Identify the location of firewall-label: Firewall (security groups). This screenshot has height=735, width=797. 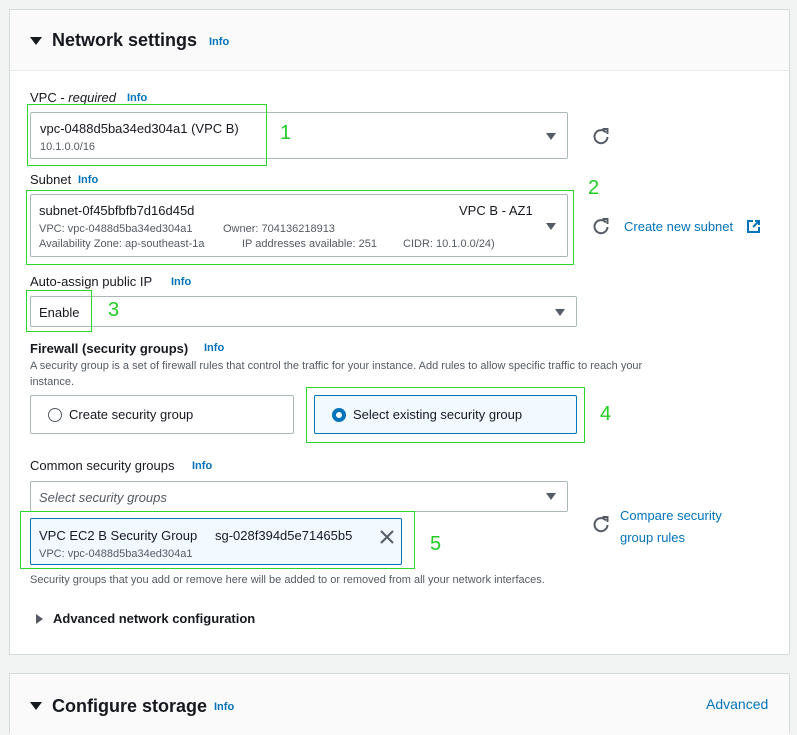
(109, 348).